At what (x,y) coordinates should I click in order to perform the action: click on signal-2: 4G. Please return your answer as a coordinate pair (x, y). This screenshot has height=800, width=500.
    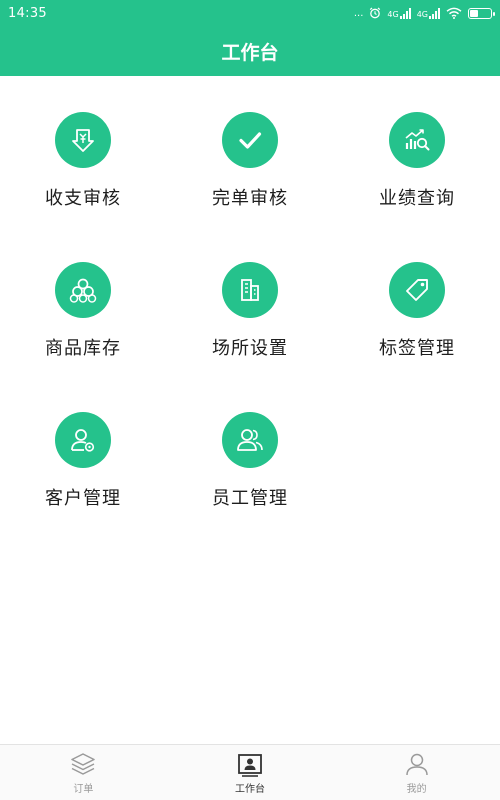
    Looking at the image, I should click on (428, 13).